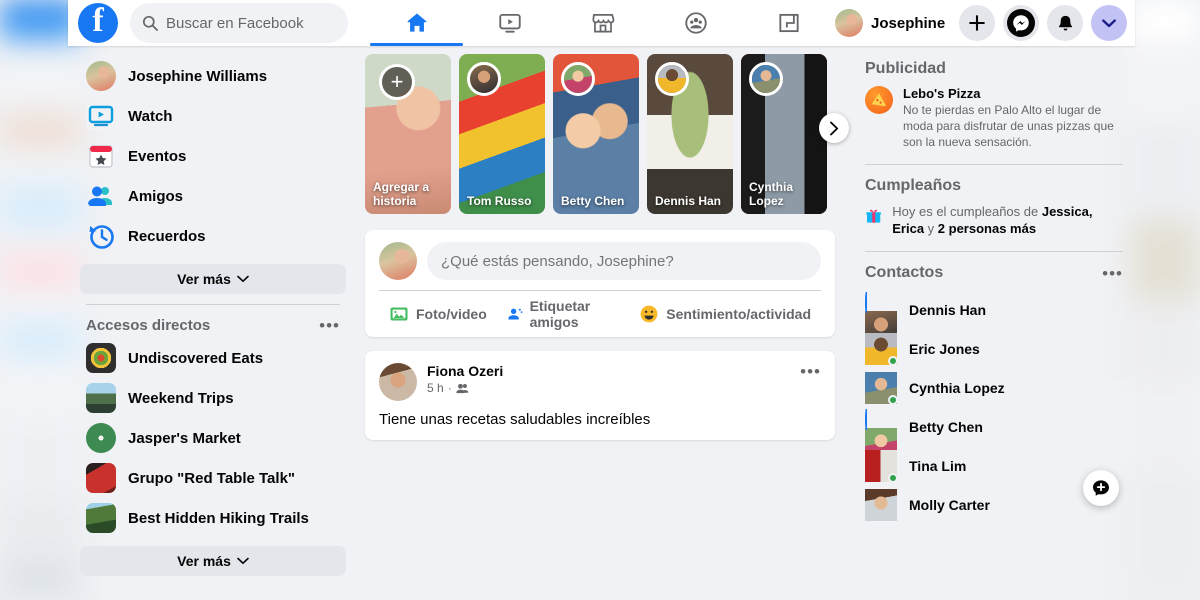 The height and width of the screenshot is (600, 1200). What do you see at coordinates (771, 194) in the screenshot?
I see `story-label: Cynthia Lopez` at bounding box center [771, 194].